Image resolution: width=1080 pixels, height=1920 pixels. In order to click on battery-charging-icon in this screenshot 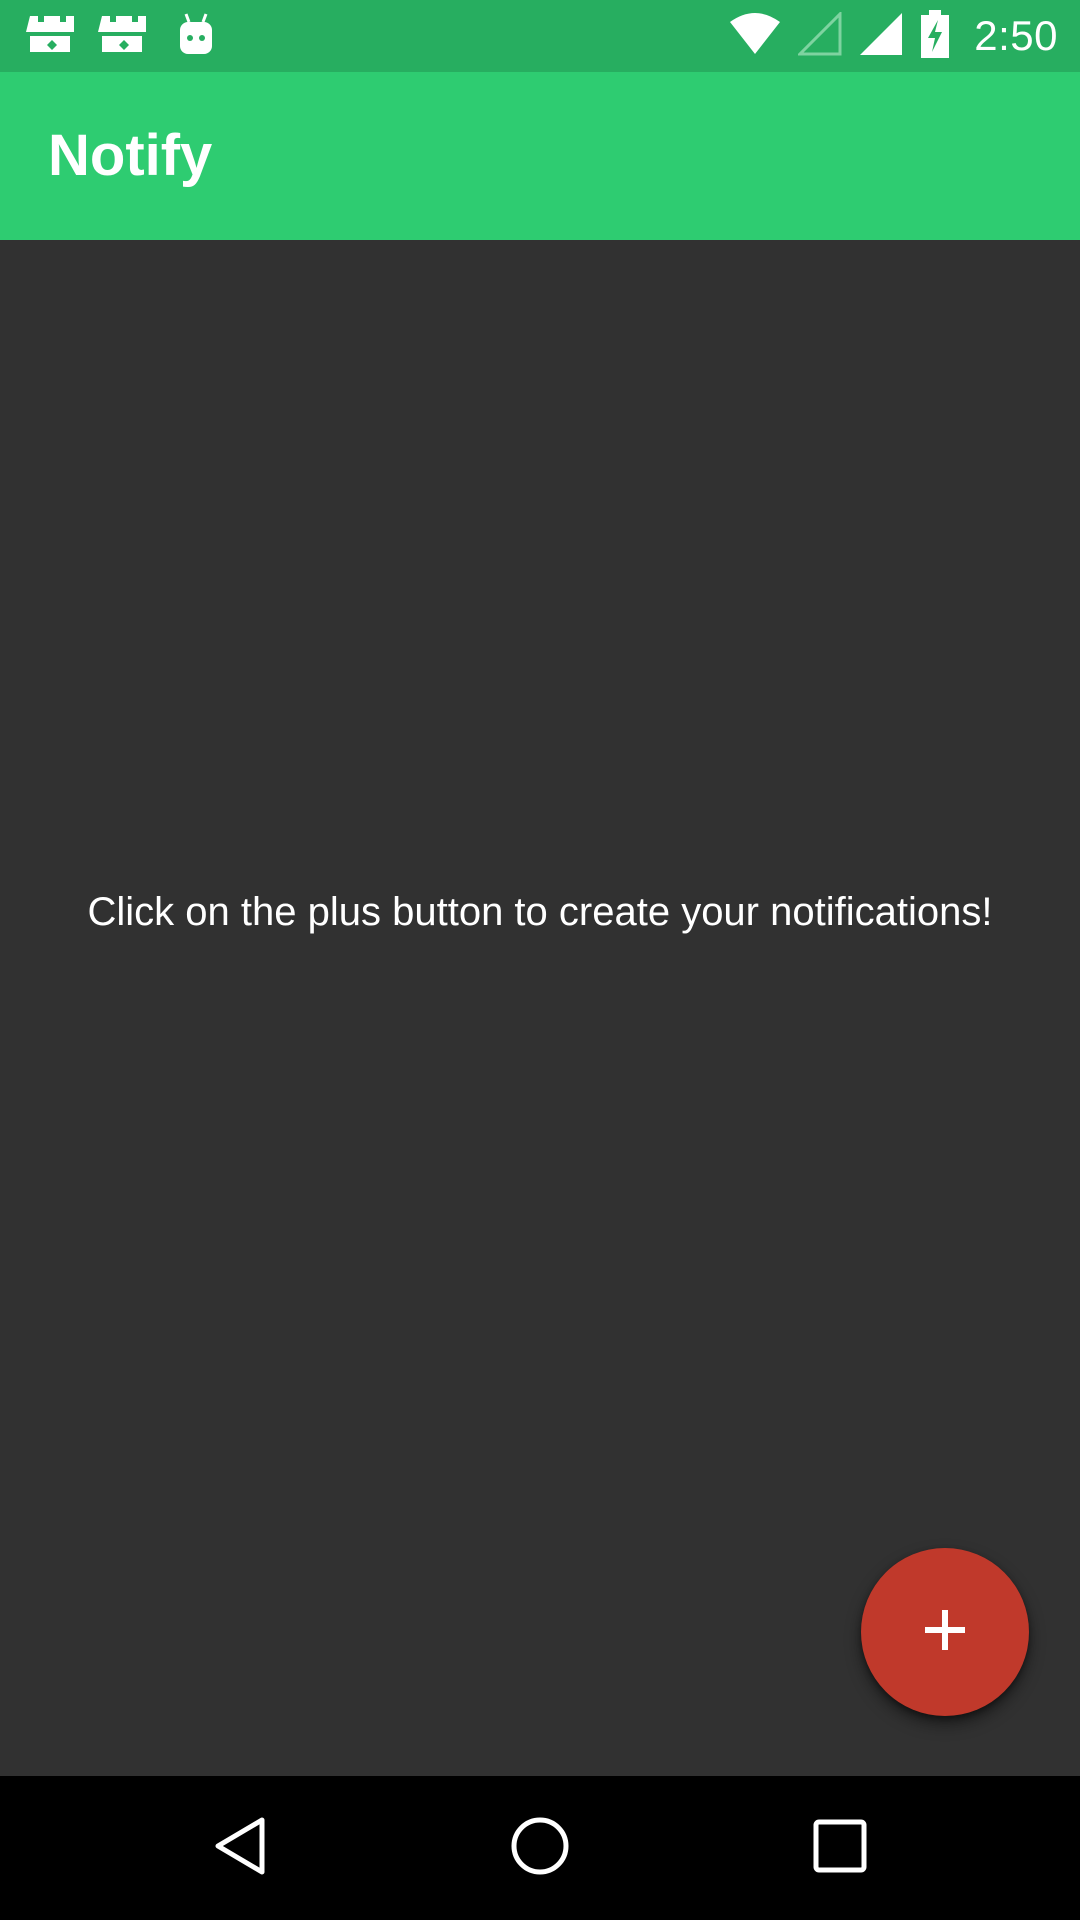, I will do `click(935, 36)`.